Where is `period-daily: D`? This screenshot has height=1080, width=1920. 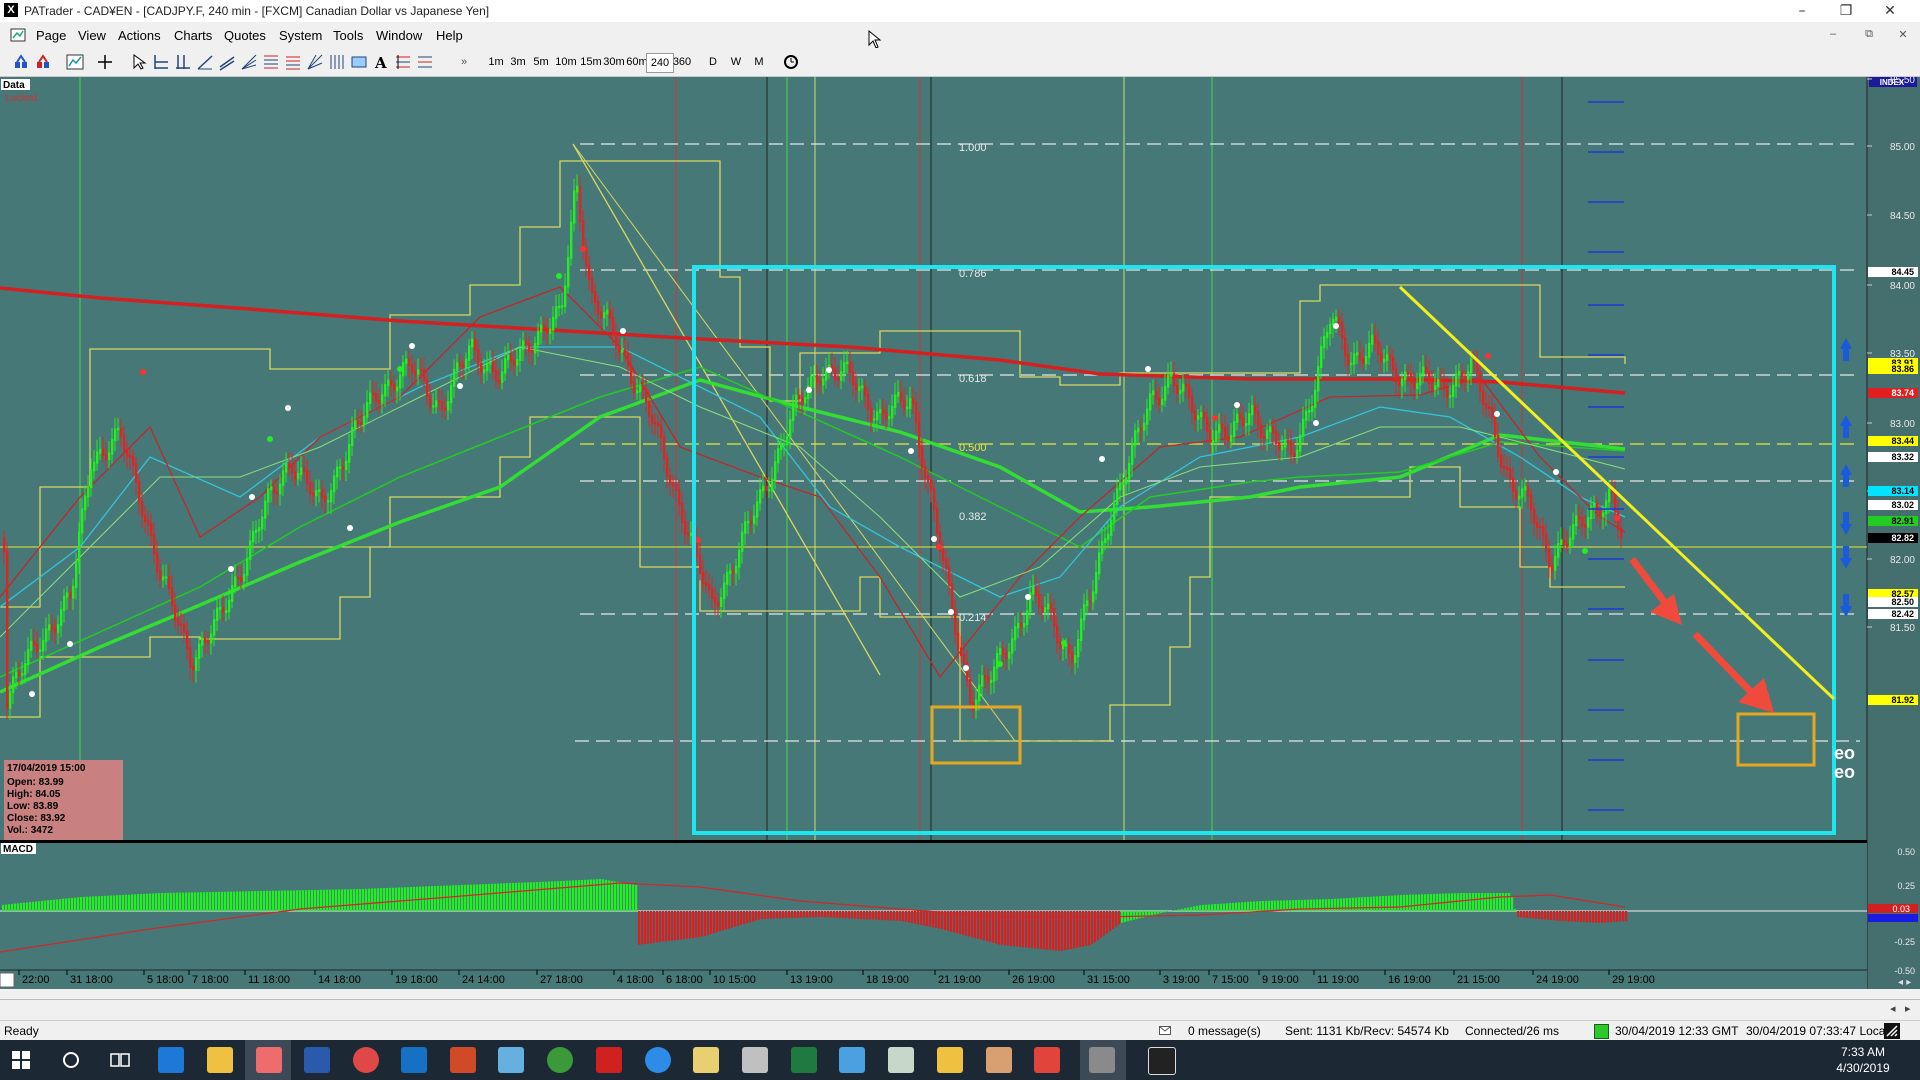 period-daily: D is located at coordinates (713, 62).